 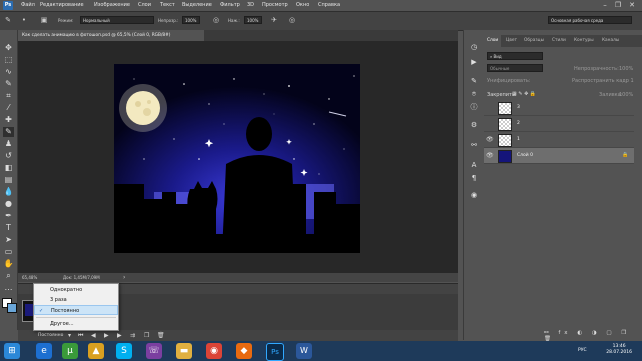 I want to click on history-icon: ◷, so click(x=474, y=47).